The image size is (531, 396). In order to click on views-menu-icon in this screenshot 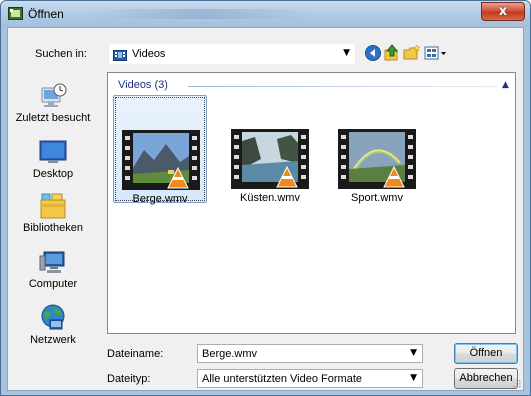, I will do `click(436, 53)`.